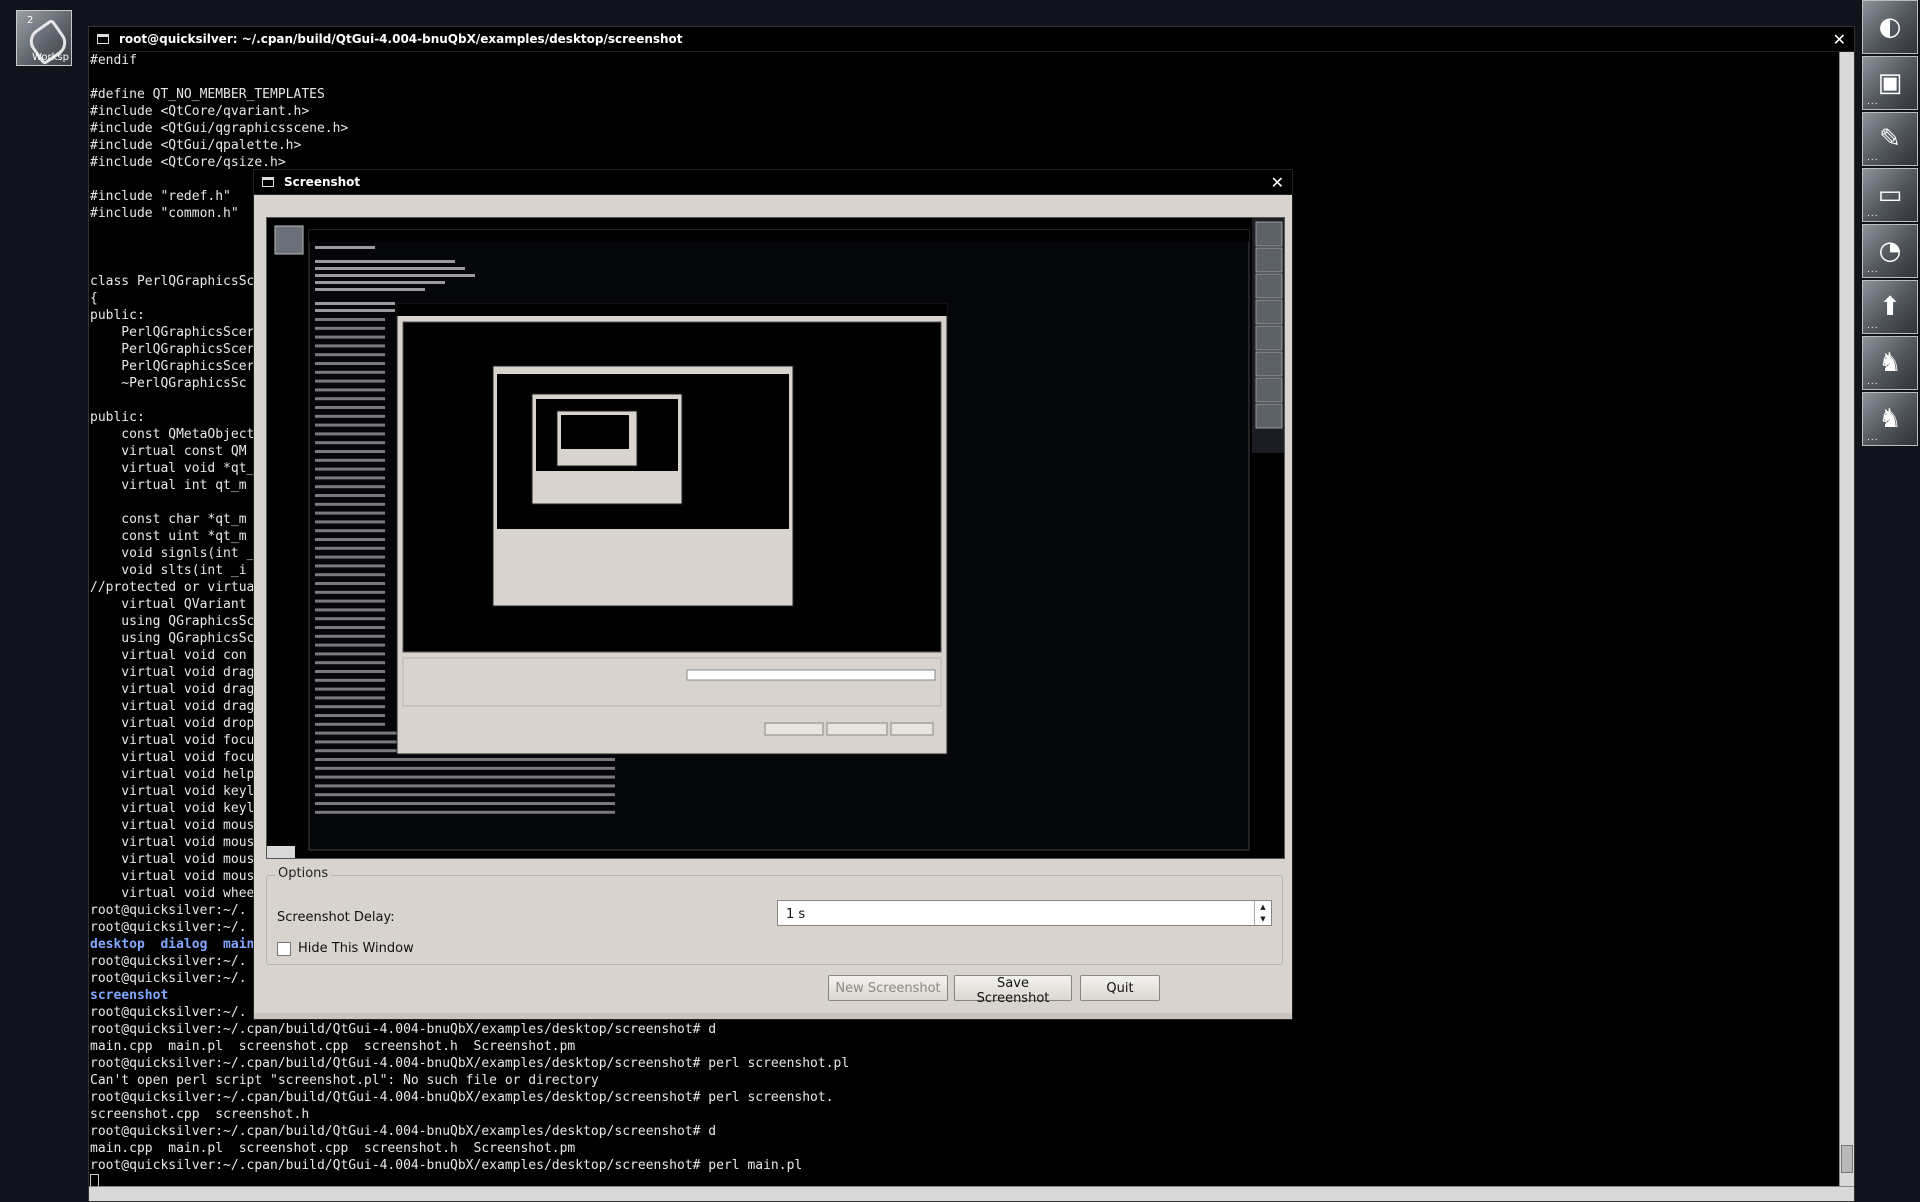 This screenshot has height=1202, width=1920. I want to click on app-glyph-icon: ◐, so click(1890, 27).